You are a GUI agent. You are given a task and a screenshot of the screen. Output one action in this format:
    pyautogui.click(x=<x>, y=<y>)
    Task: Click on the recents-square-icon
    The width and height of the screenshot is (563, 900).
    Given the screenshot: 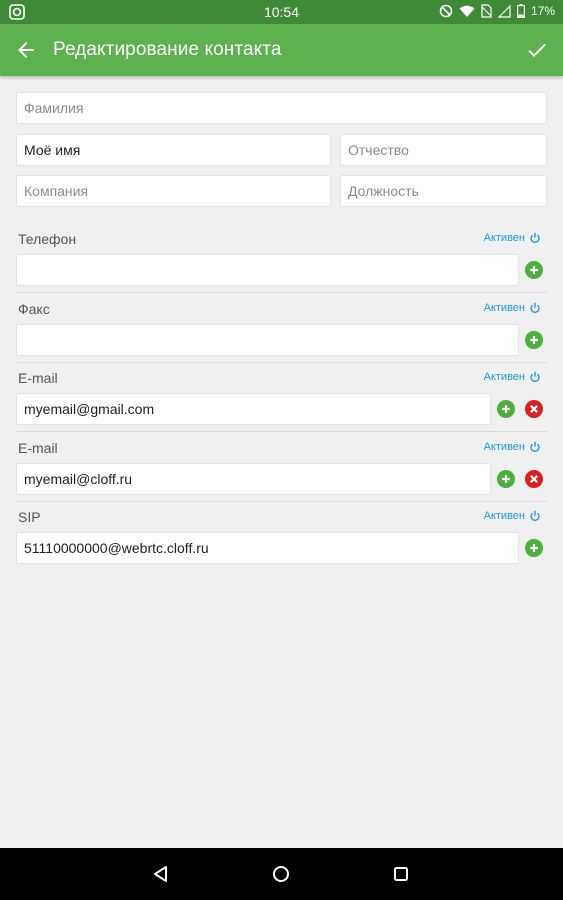 What is the action you would take?
    pyautogui.click(x=401, y=874)
    